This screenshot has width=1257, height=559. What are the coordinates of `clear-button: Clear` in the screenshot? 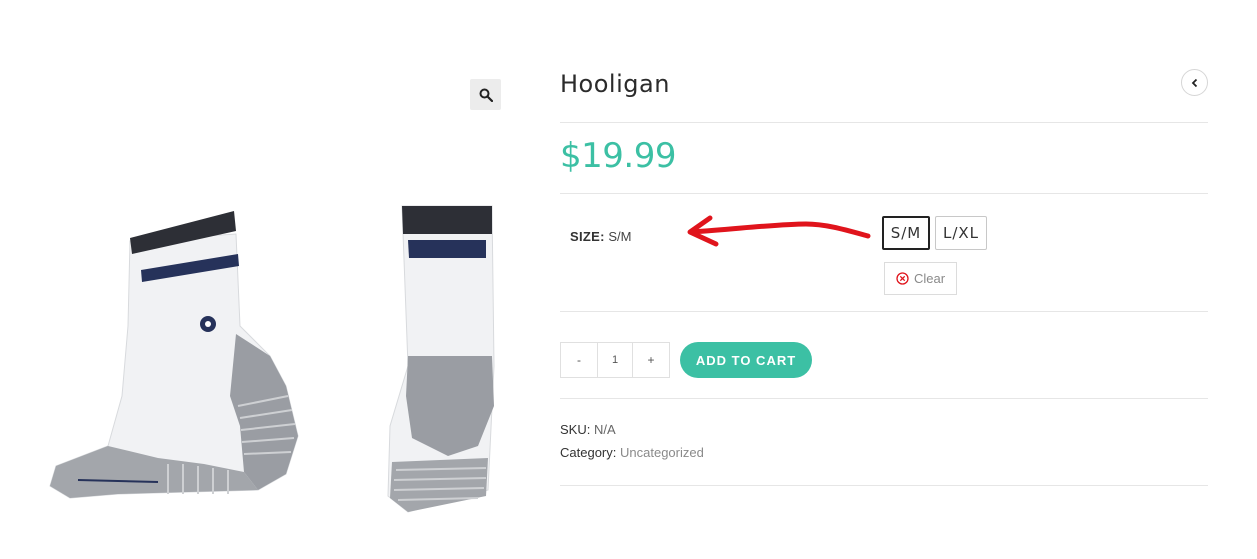 It's located at (920, 278).